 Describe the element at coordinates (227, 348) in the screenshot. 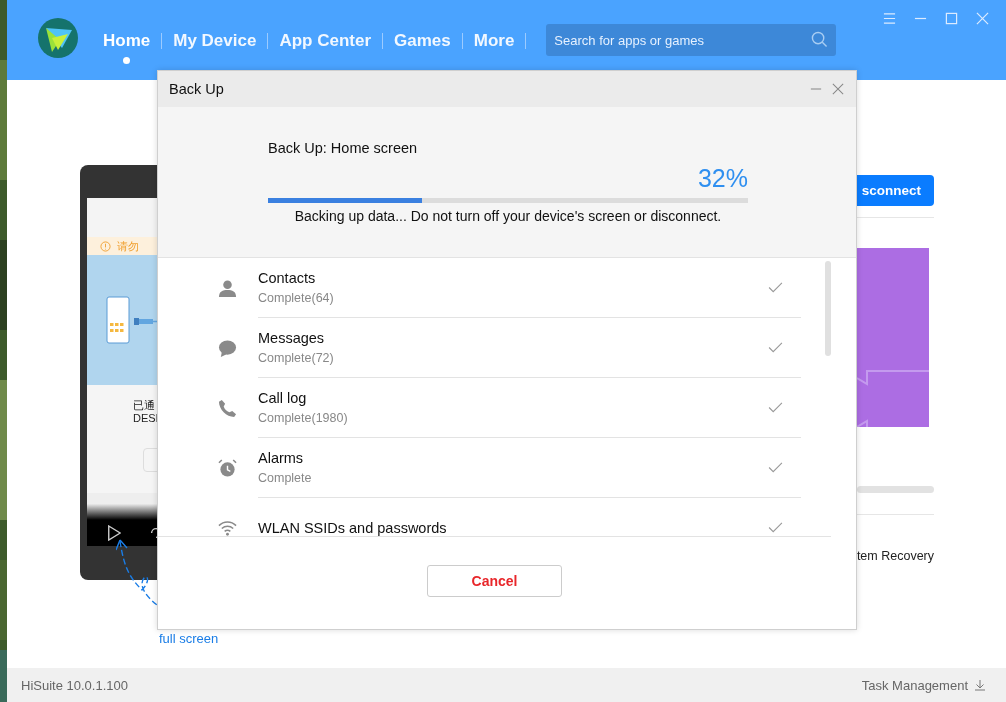

I see `chat-bubble-icon` at that location.